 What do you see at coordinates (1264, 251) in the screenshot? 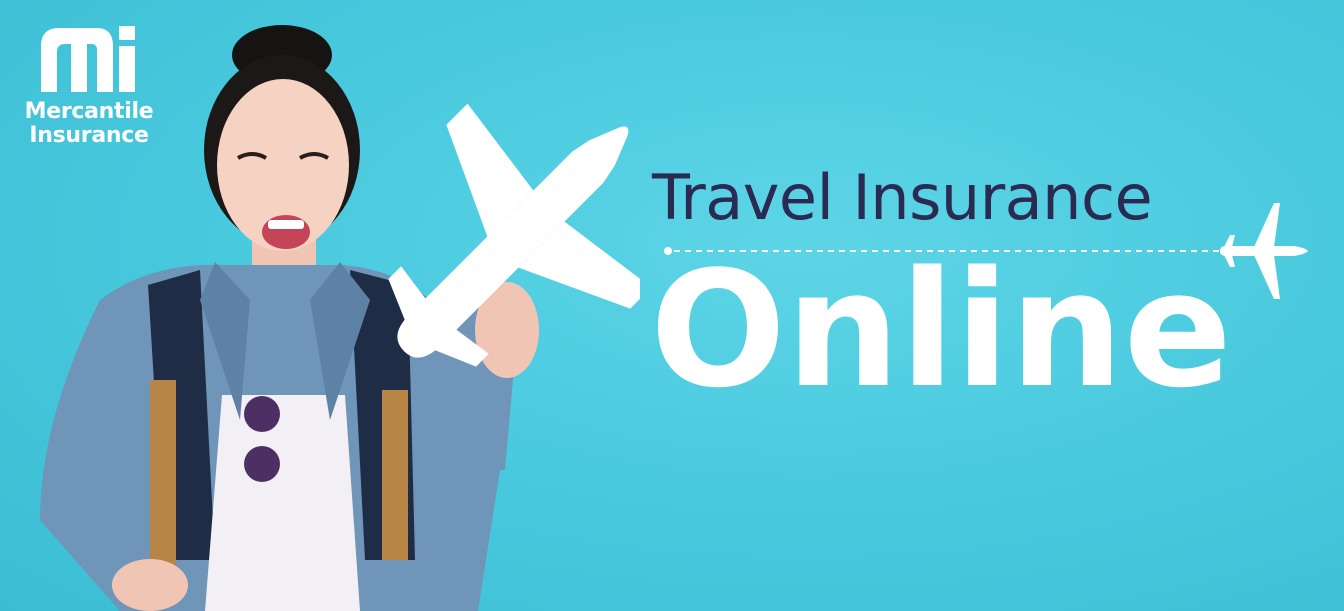
I see `airplane-icon` at bounding box center [1264, 251].